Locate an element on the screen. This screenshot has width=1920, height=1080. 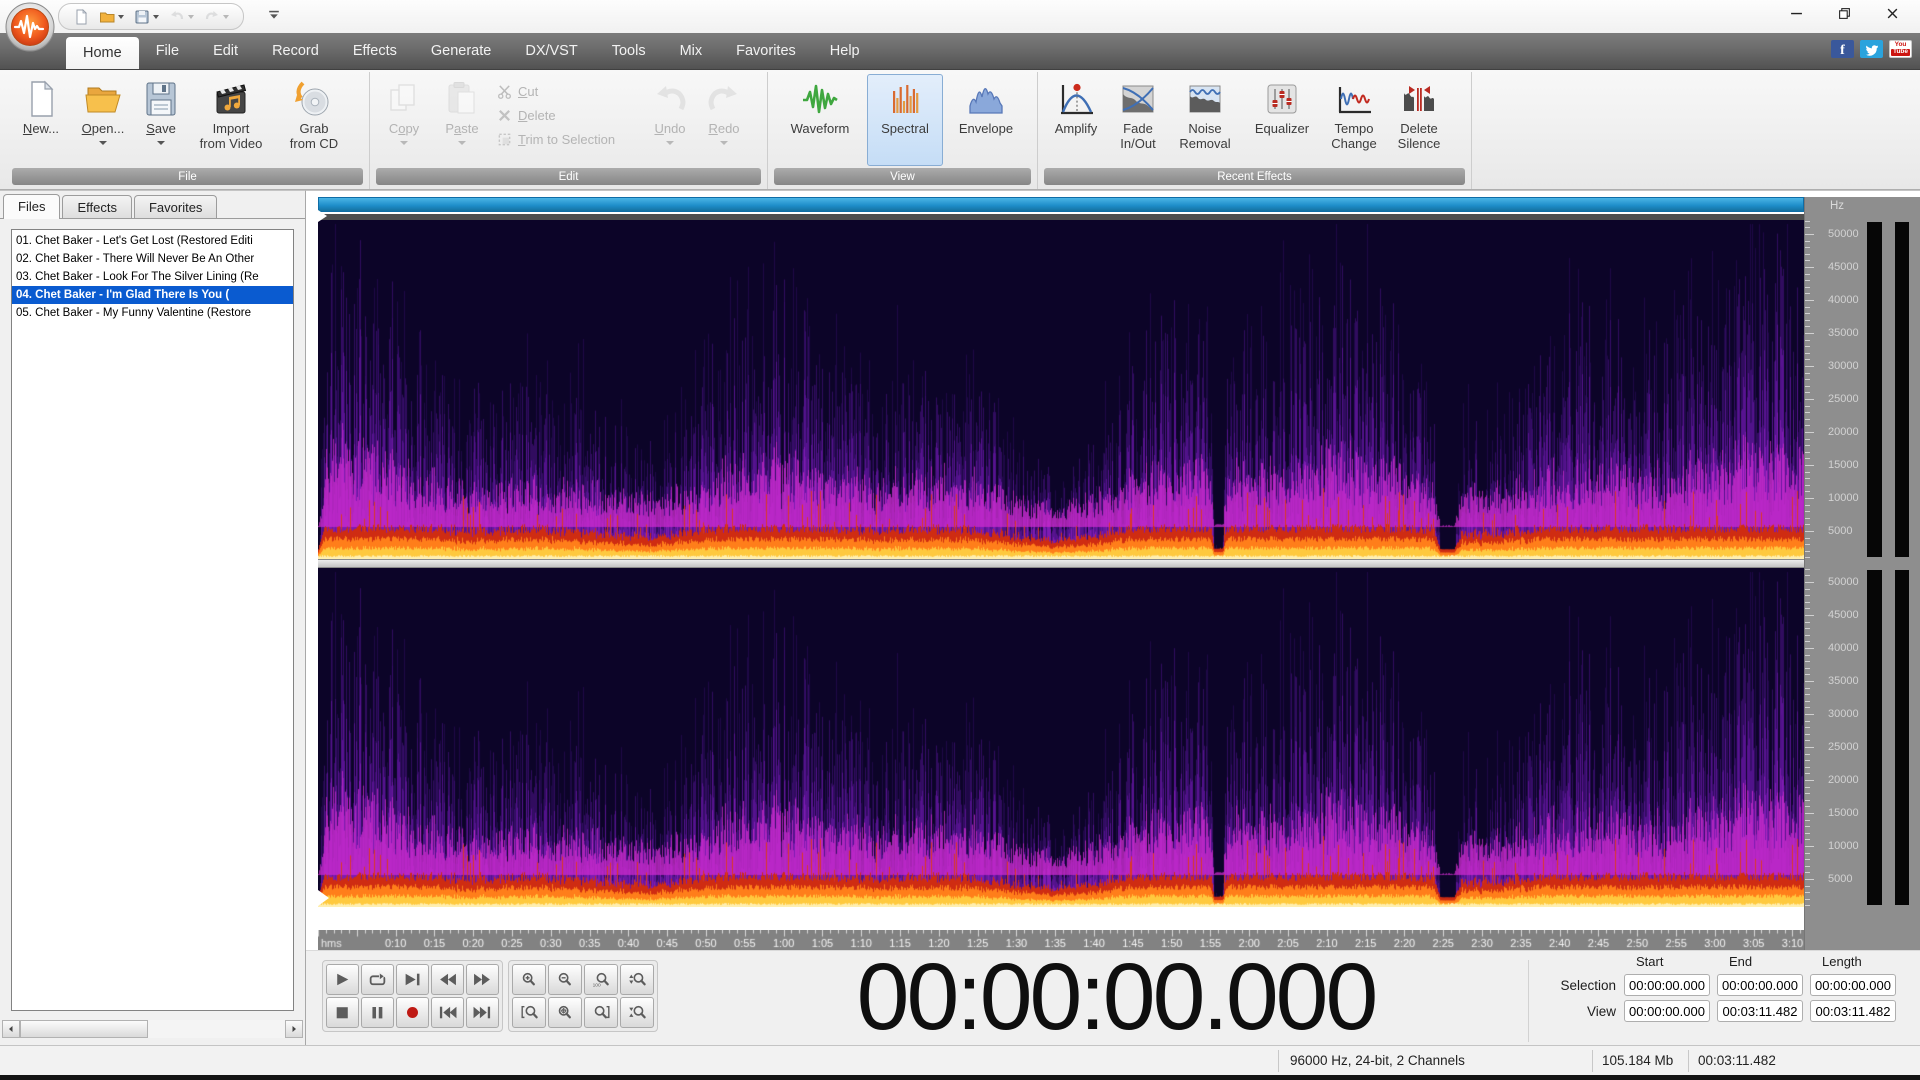
tab-favorites: Favorites is located at coordinates (766, 51).